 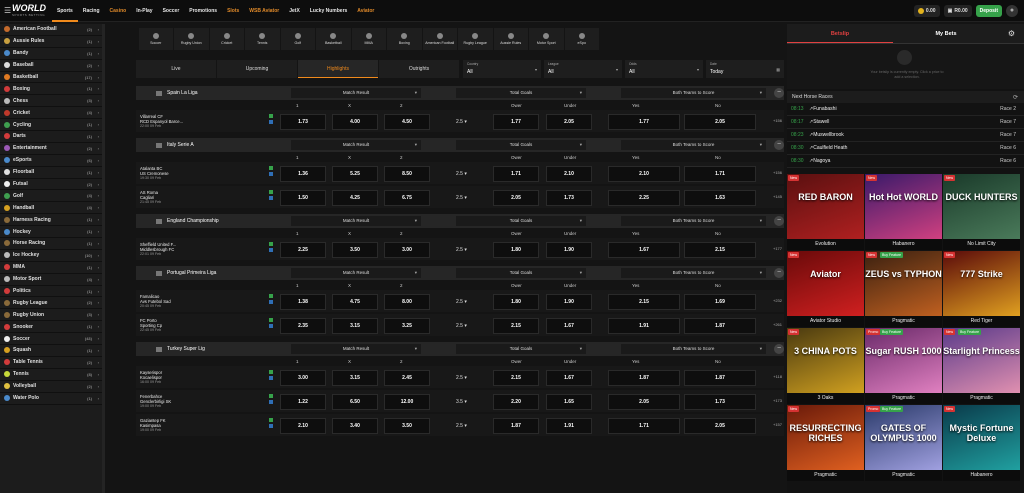 I want to click on match-teams: Gaziantep FK Kasimpasa 19:00 09 Feb, so click(x=153, y=425).